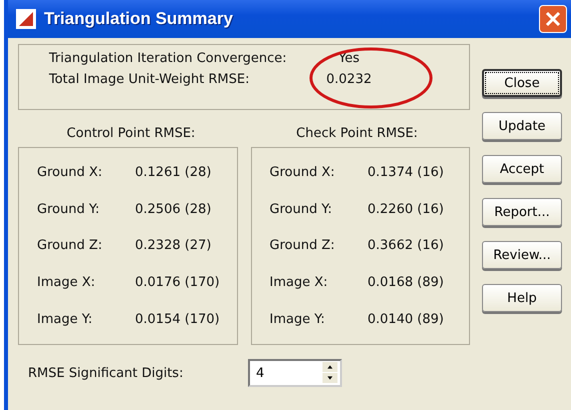 Image resolution: width=571 pixels, height=410 pixels. What do you see at coordinates (177, 320) in the screenshot?
I see `row-value: 0.0154 (170)` at bounding box center [177, 320].